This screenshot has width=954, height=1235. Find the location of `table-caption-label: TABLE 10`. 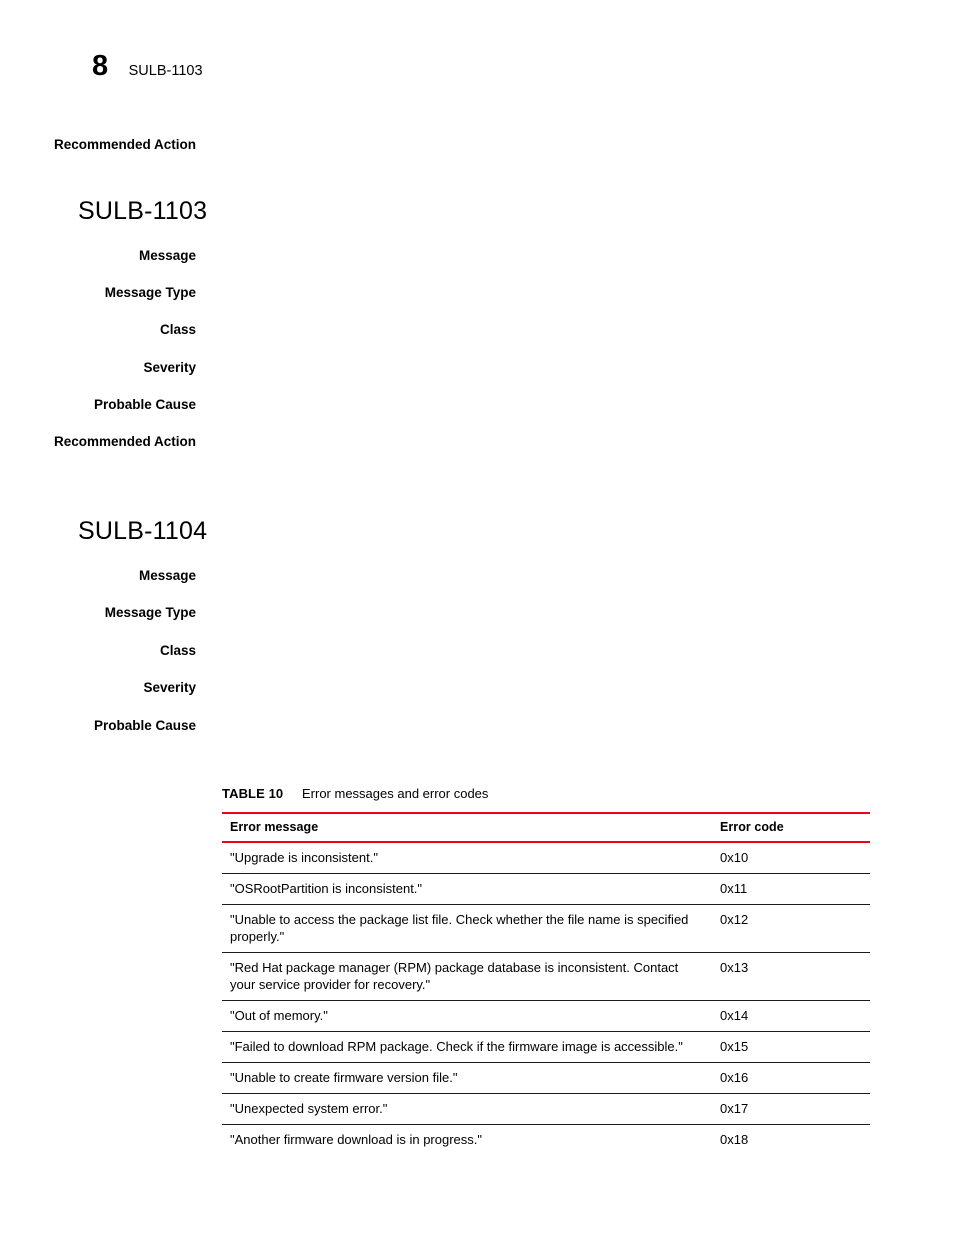

table-caption-label: TABLE 10 is located at coordinates (253, 793).